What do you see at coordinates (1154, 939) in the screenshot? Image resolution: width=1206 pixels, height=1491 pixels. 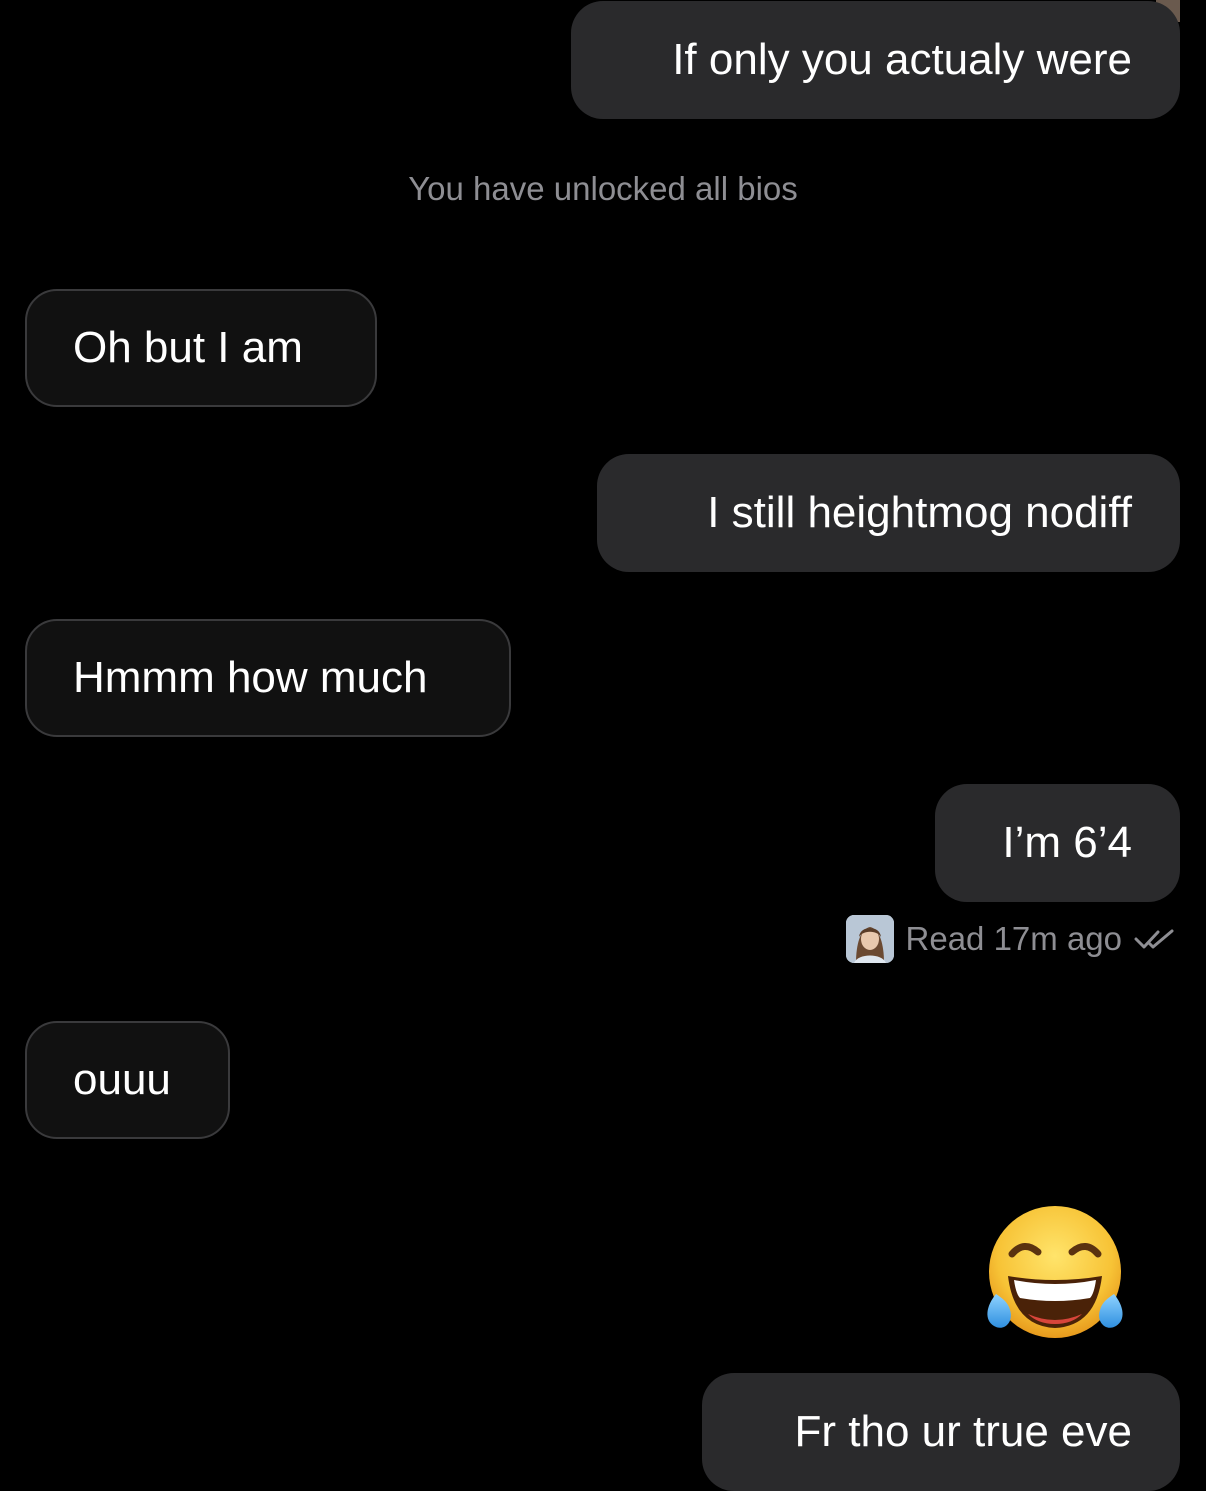 I see `double-check-icon` at bounding box center [1154, 939].